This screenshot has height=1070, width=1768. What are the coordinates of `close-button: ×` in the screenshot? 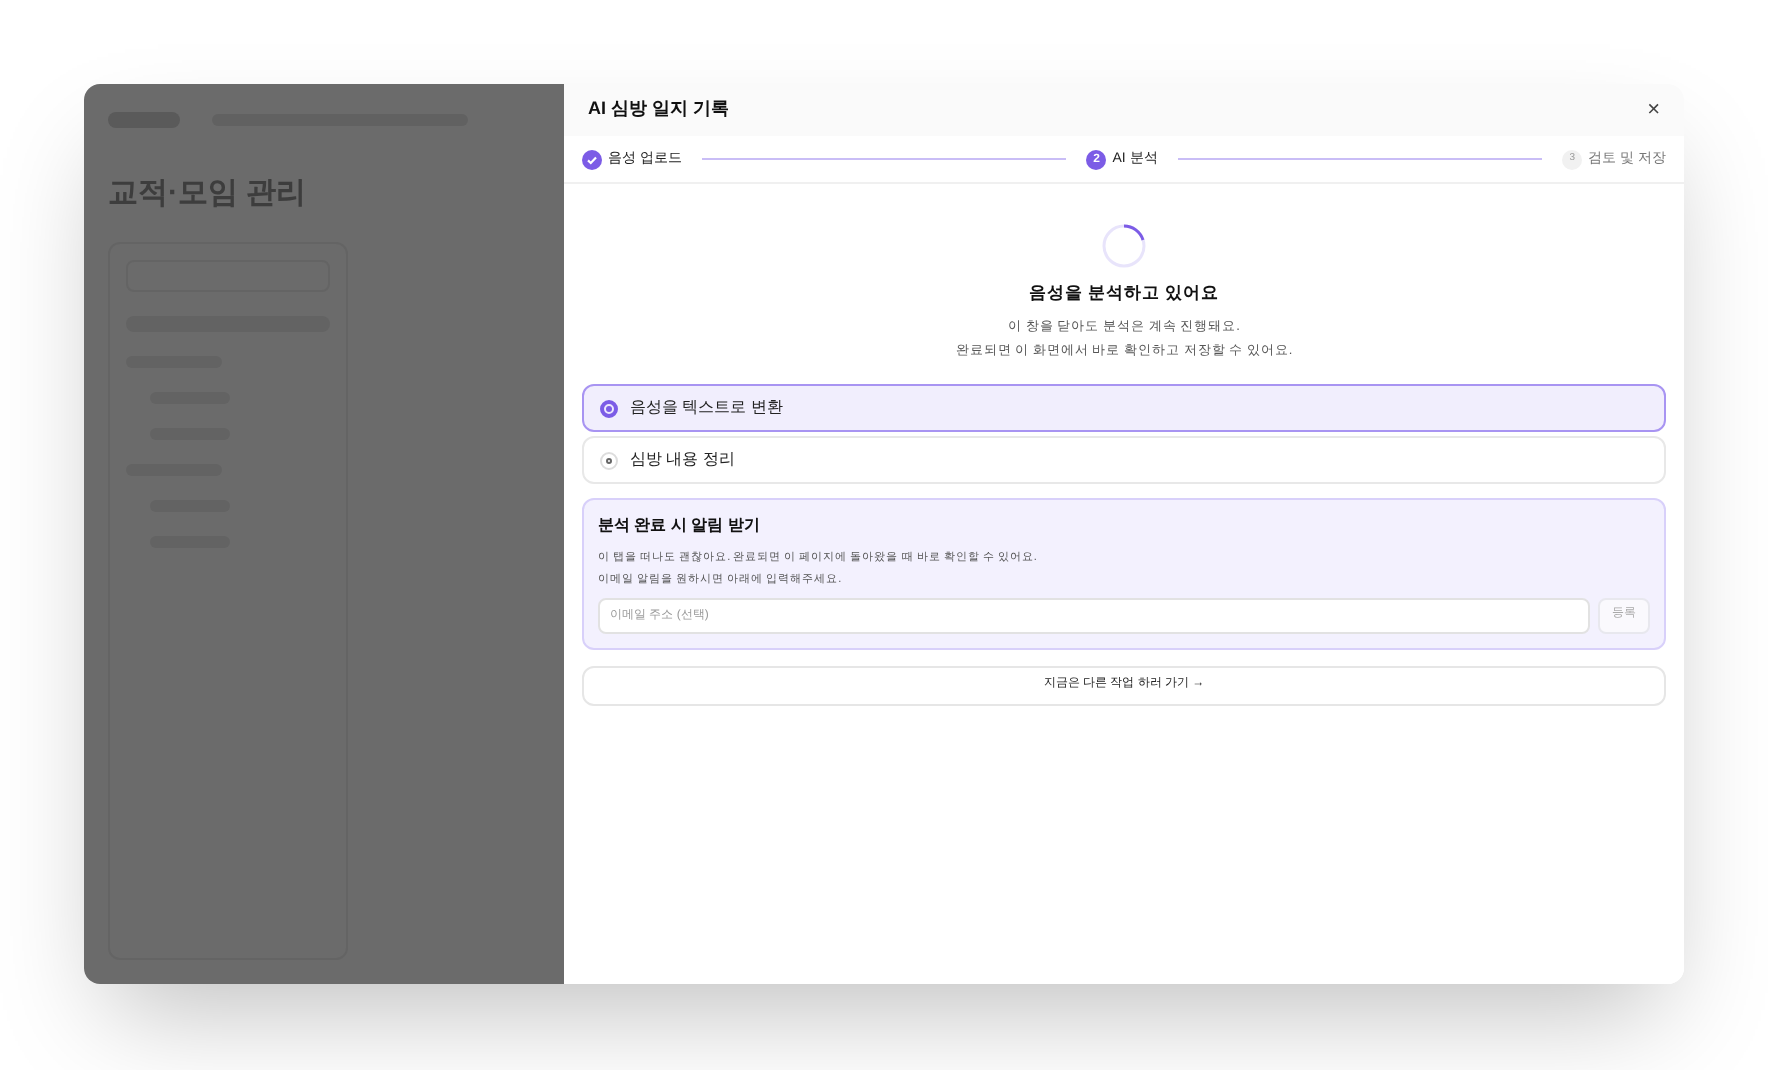 It's located at (1653, 110).